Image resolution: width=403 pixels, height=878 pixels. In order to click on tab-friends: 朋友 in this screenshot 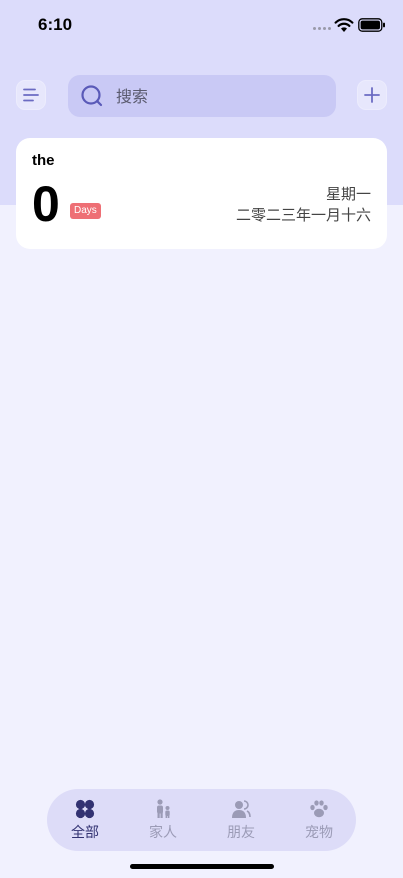, I will do `click(241, 821)`.